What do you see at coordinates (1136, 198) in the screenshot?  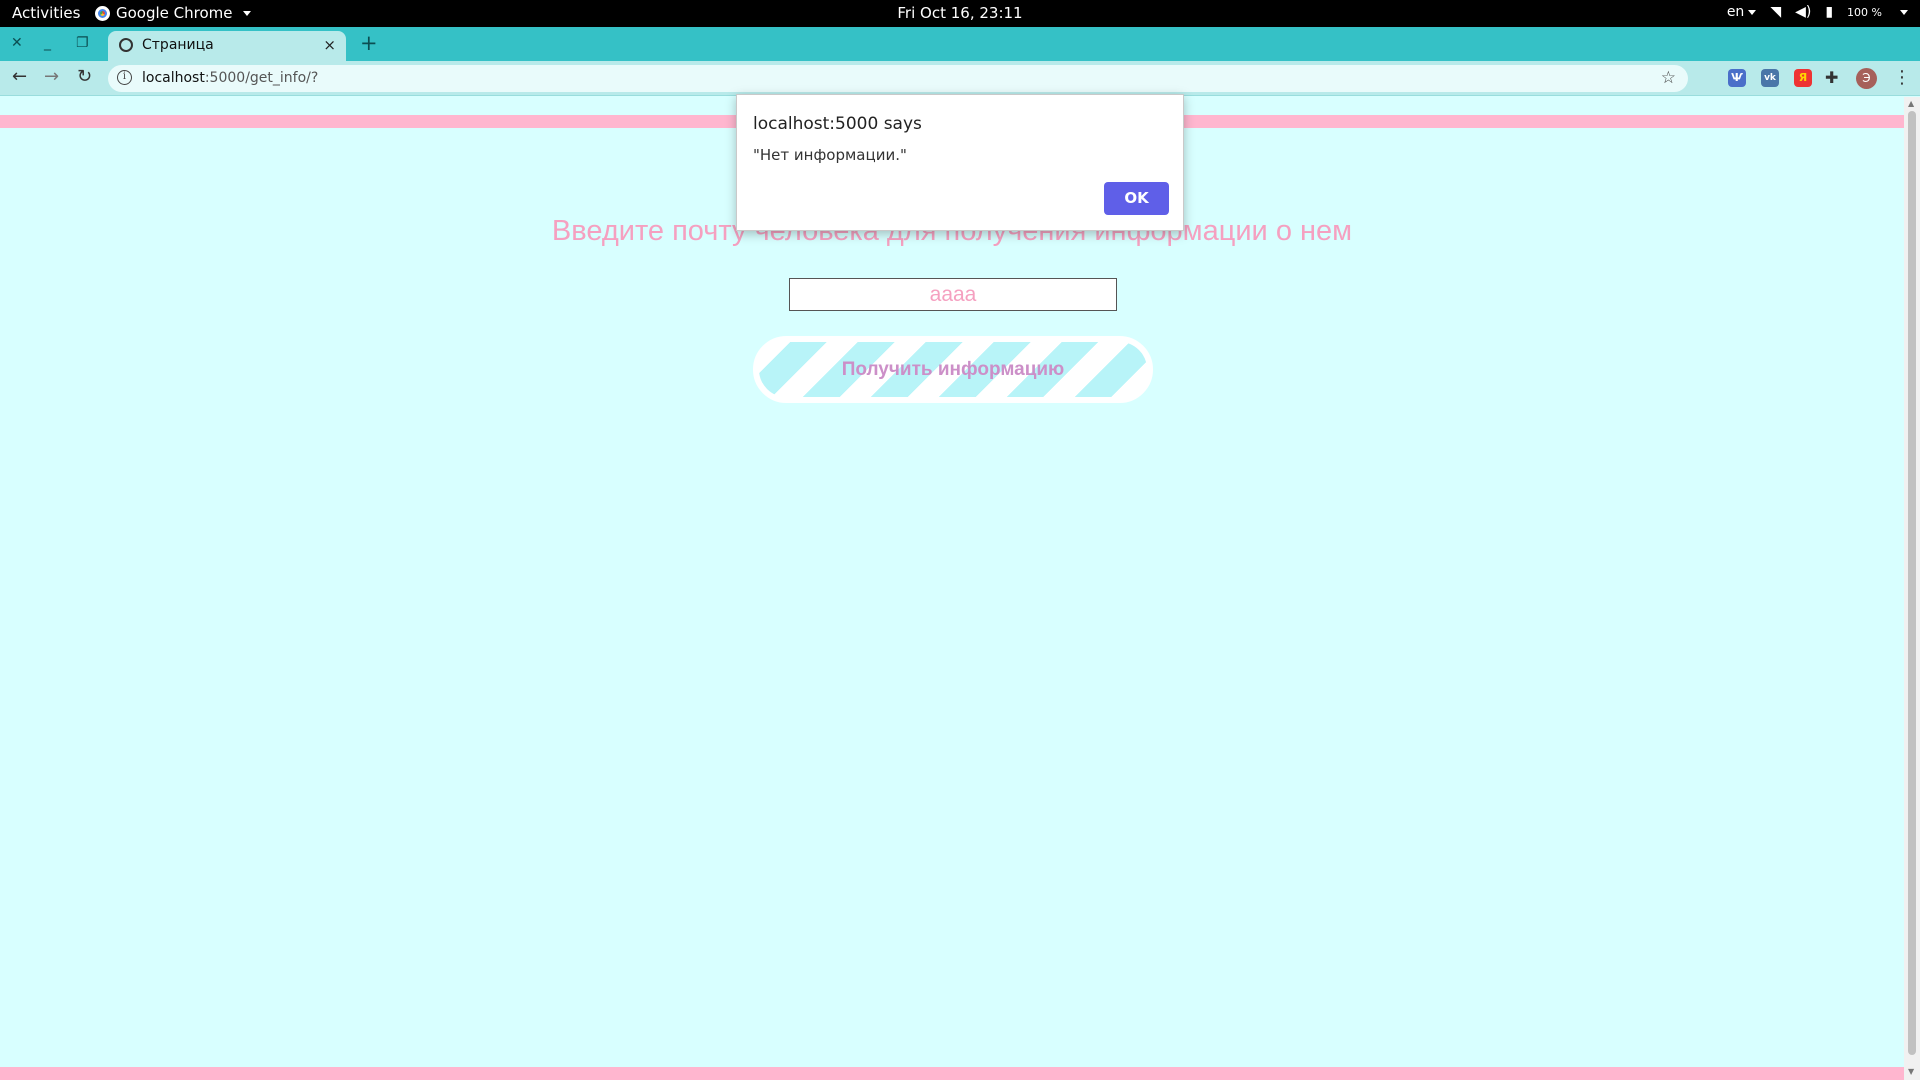 I see `ok-button: OK` at bounding box center [1136, 198].